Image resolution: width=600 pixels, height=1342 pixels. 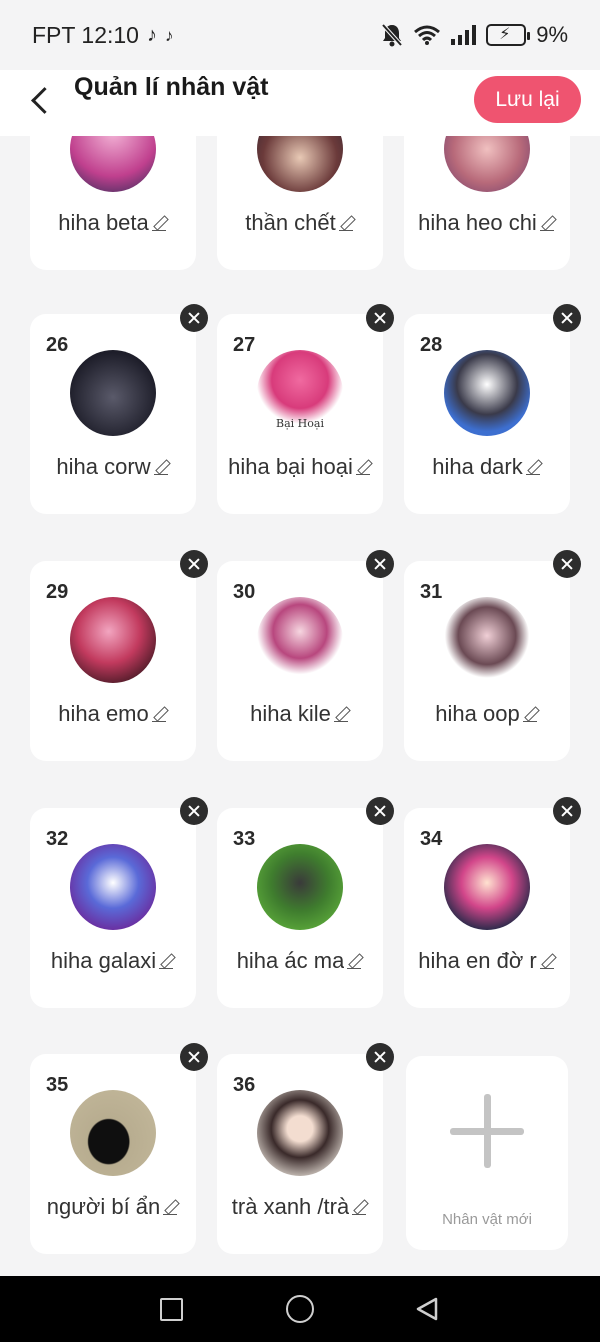 I want to click on character-card: 36 trà xanh /trà, so click(x=300, y=1154).